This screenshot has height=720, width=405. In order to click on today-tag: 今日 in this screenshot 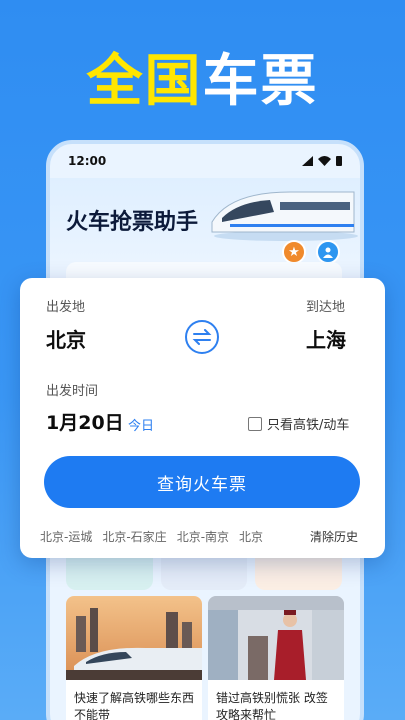, I will do `click(141, 426)`.